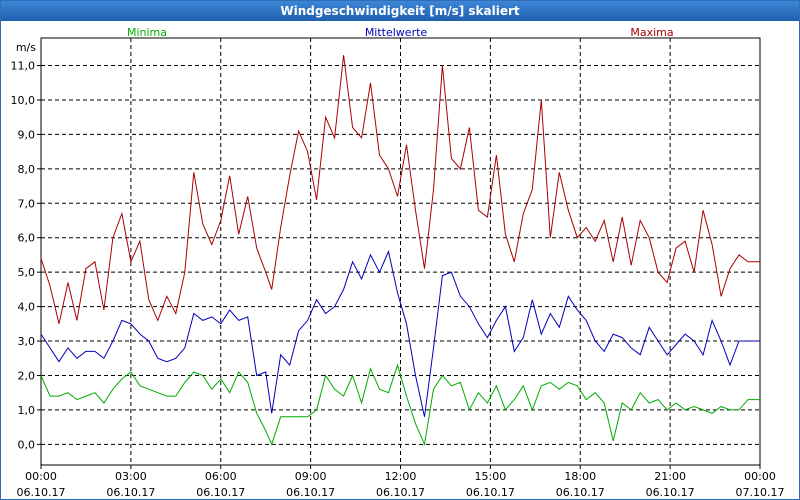  What do you see at coordinates (27, 444) in the screenshot?
I see `y-tick-label: 0,0` at bounding box center [27, 444].